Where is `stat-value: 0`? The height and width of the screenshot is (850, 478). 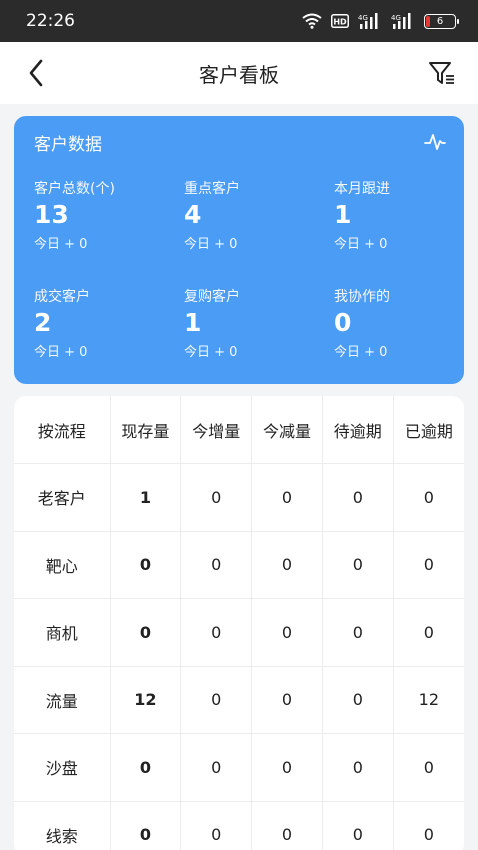
stat-value: 0 is located at coordinates (343, 322).